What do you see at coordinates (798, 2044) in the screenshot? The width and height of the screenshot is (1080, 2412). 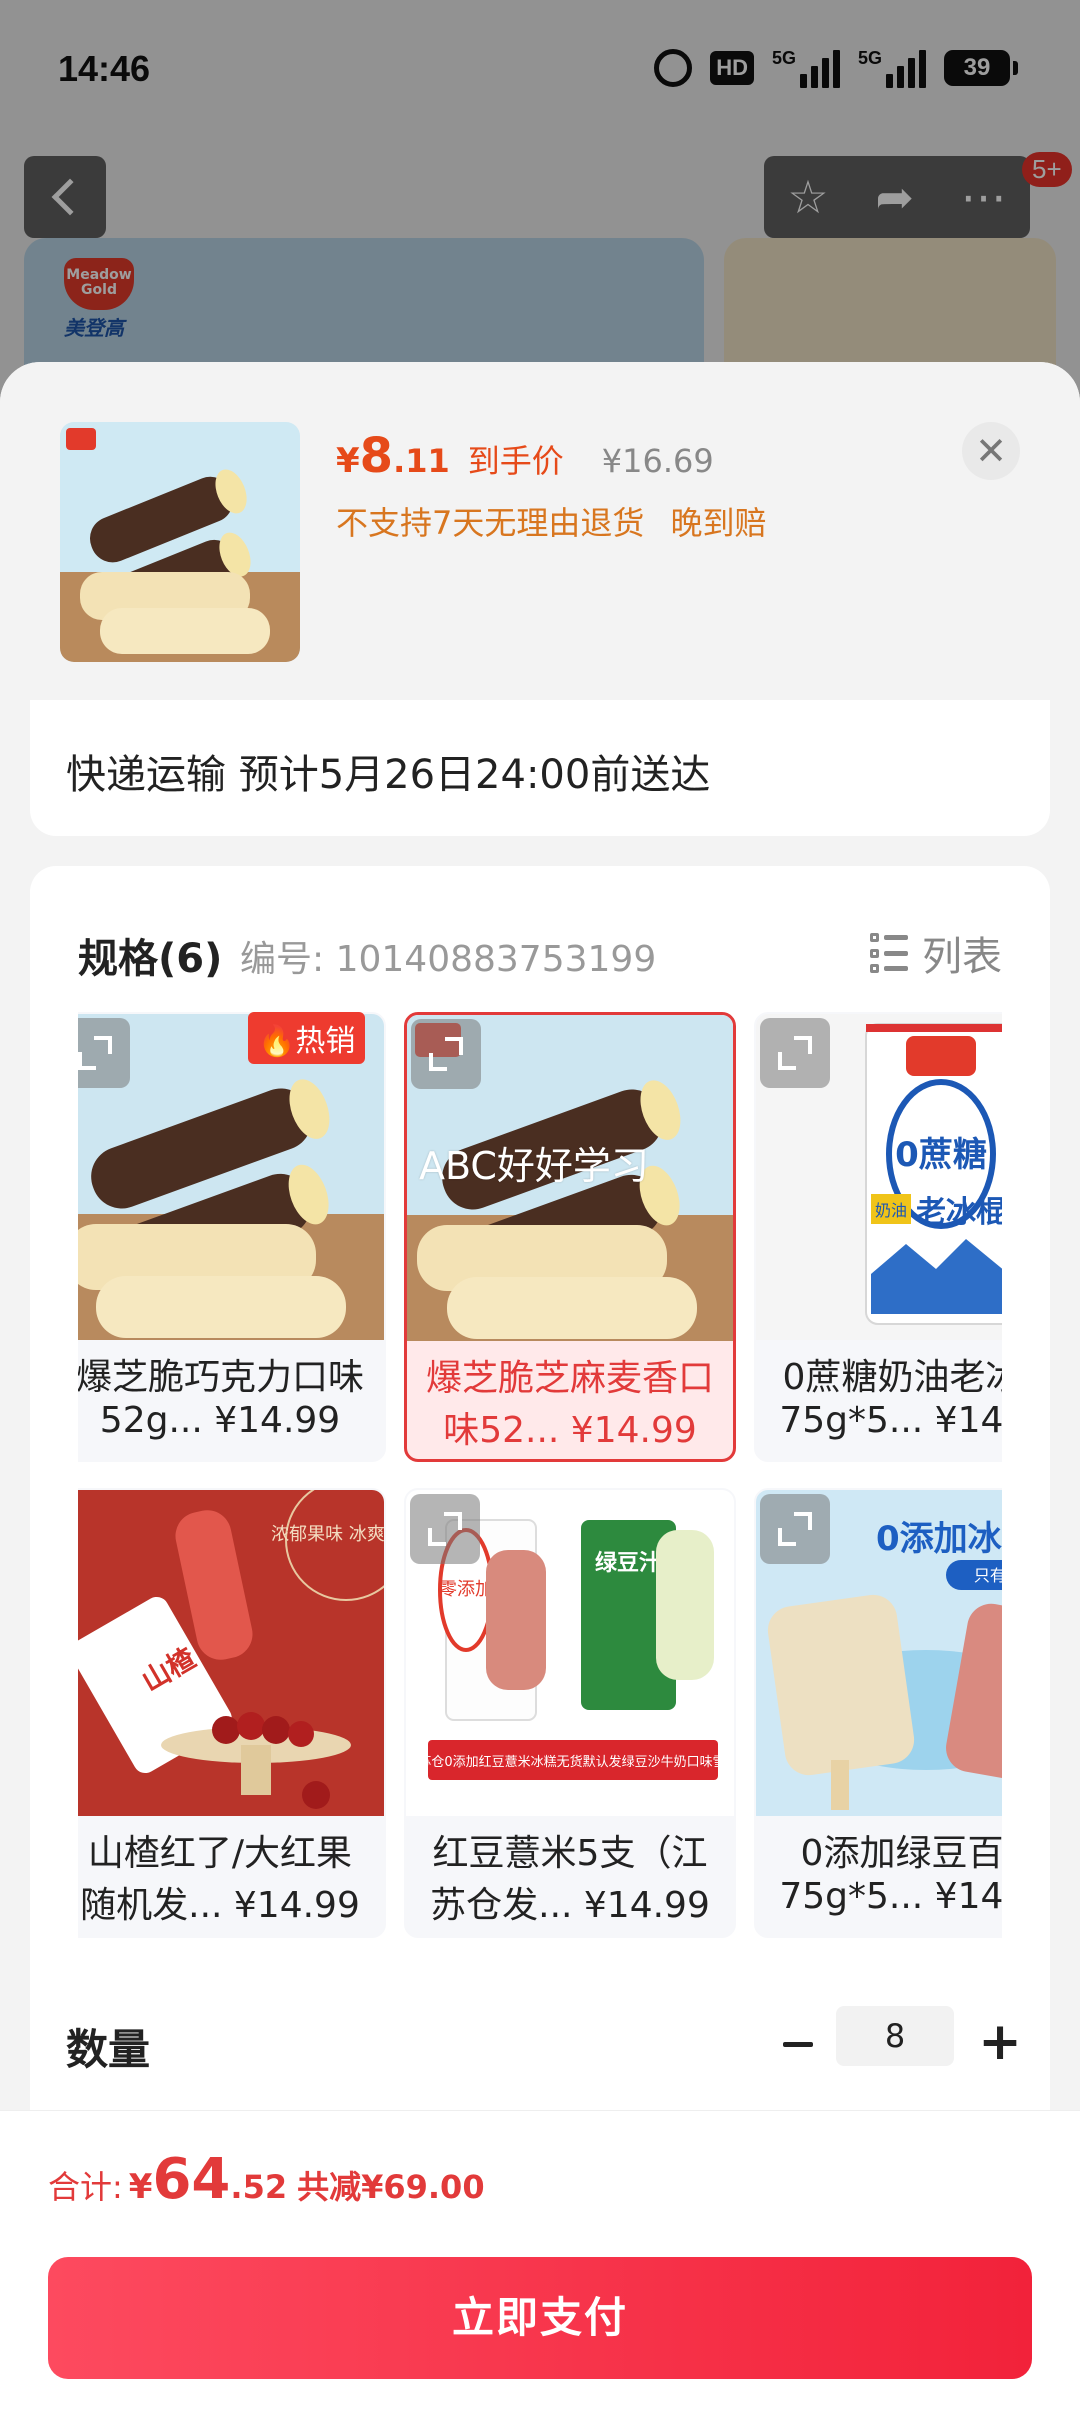 I see `quantity-decrease-button` at bounding box center [798, 2044].